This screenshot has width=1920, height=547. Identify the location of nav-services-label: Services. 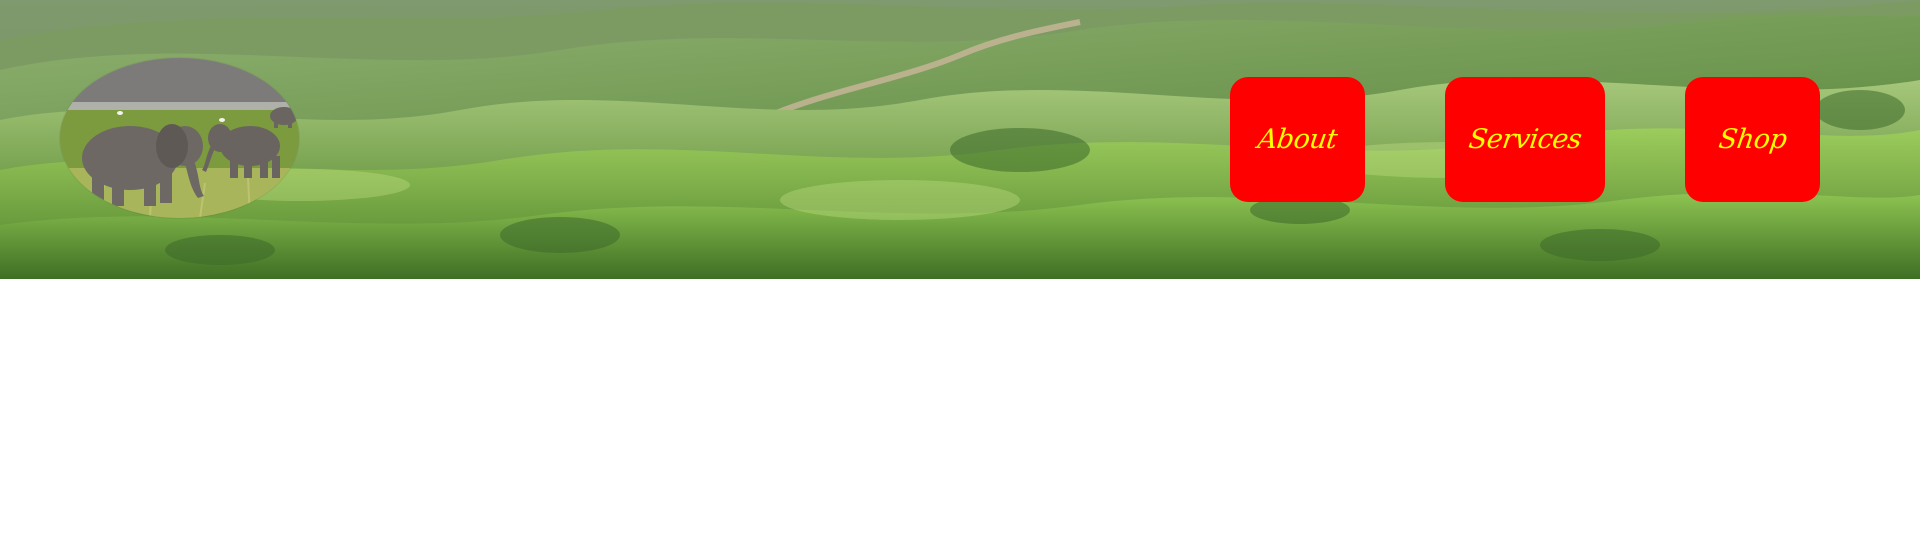
(1525, 139).